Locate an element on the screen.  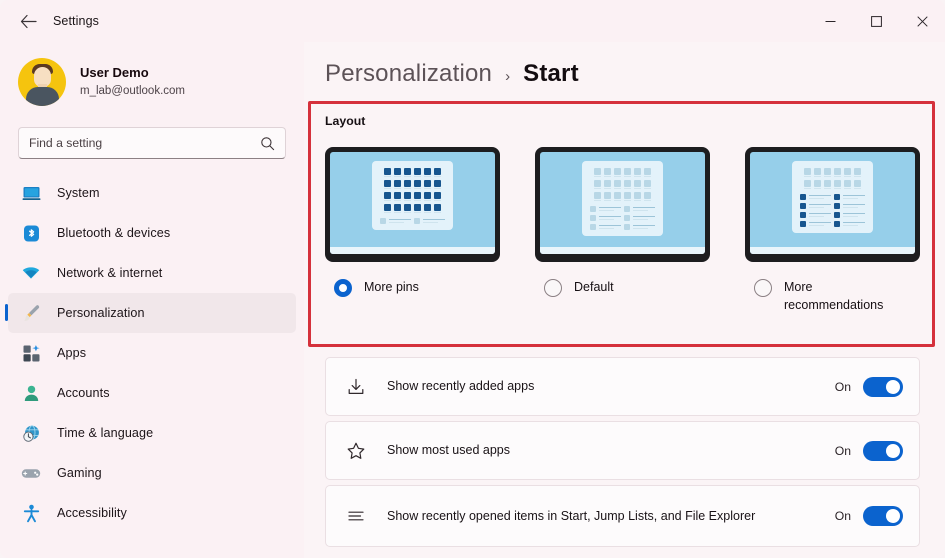
breadcrumb-parent: Personalization is located at coordinates (408, 74).